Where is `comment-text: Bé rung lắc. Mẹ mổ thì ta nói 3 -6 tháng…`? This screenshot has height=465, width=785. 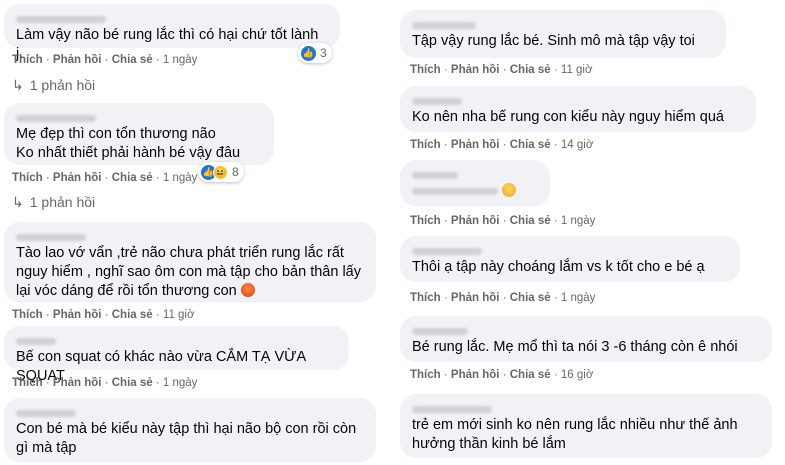
comment-text: Bé rung lắc. Mẹ mổ thì ta nói 3 -6 tháng… is located at coordinates (575, 347).